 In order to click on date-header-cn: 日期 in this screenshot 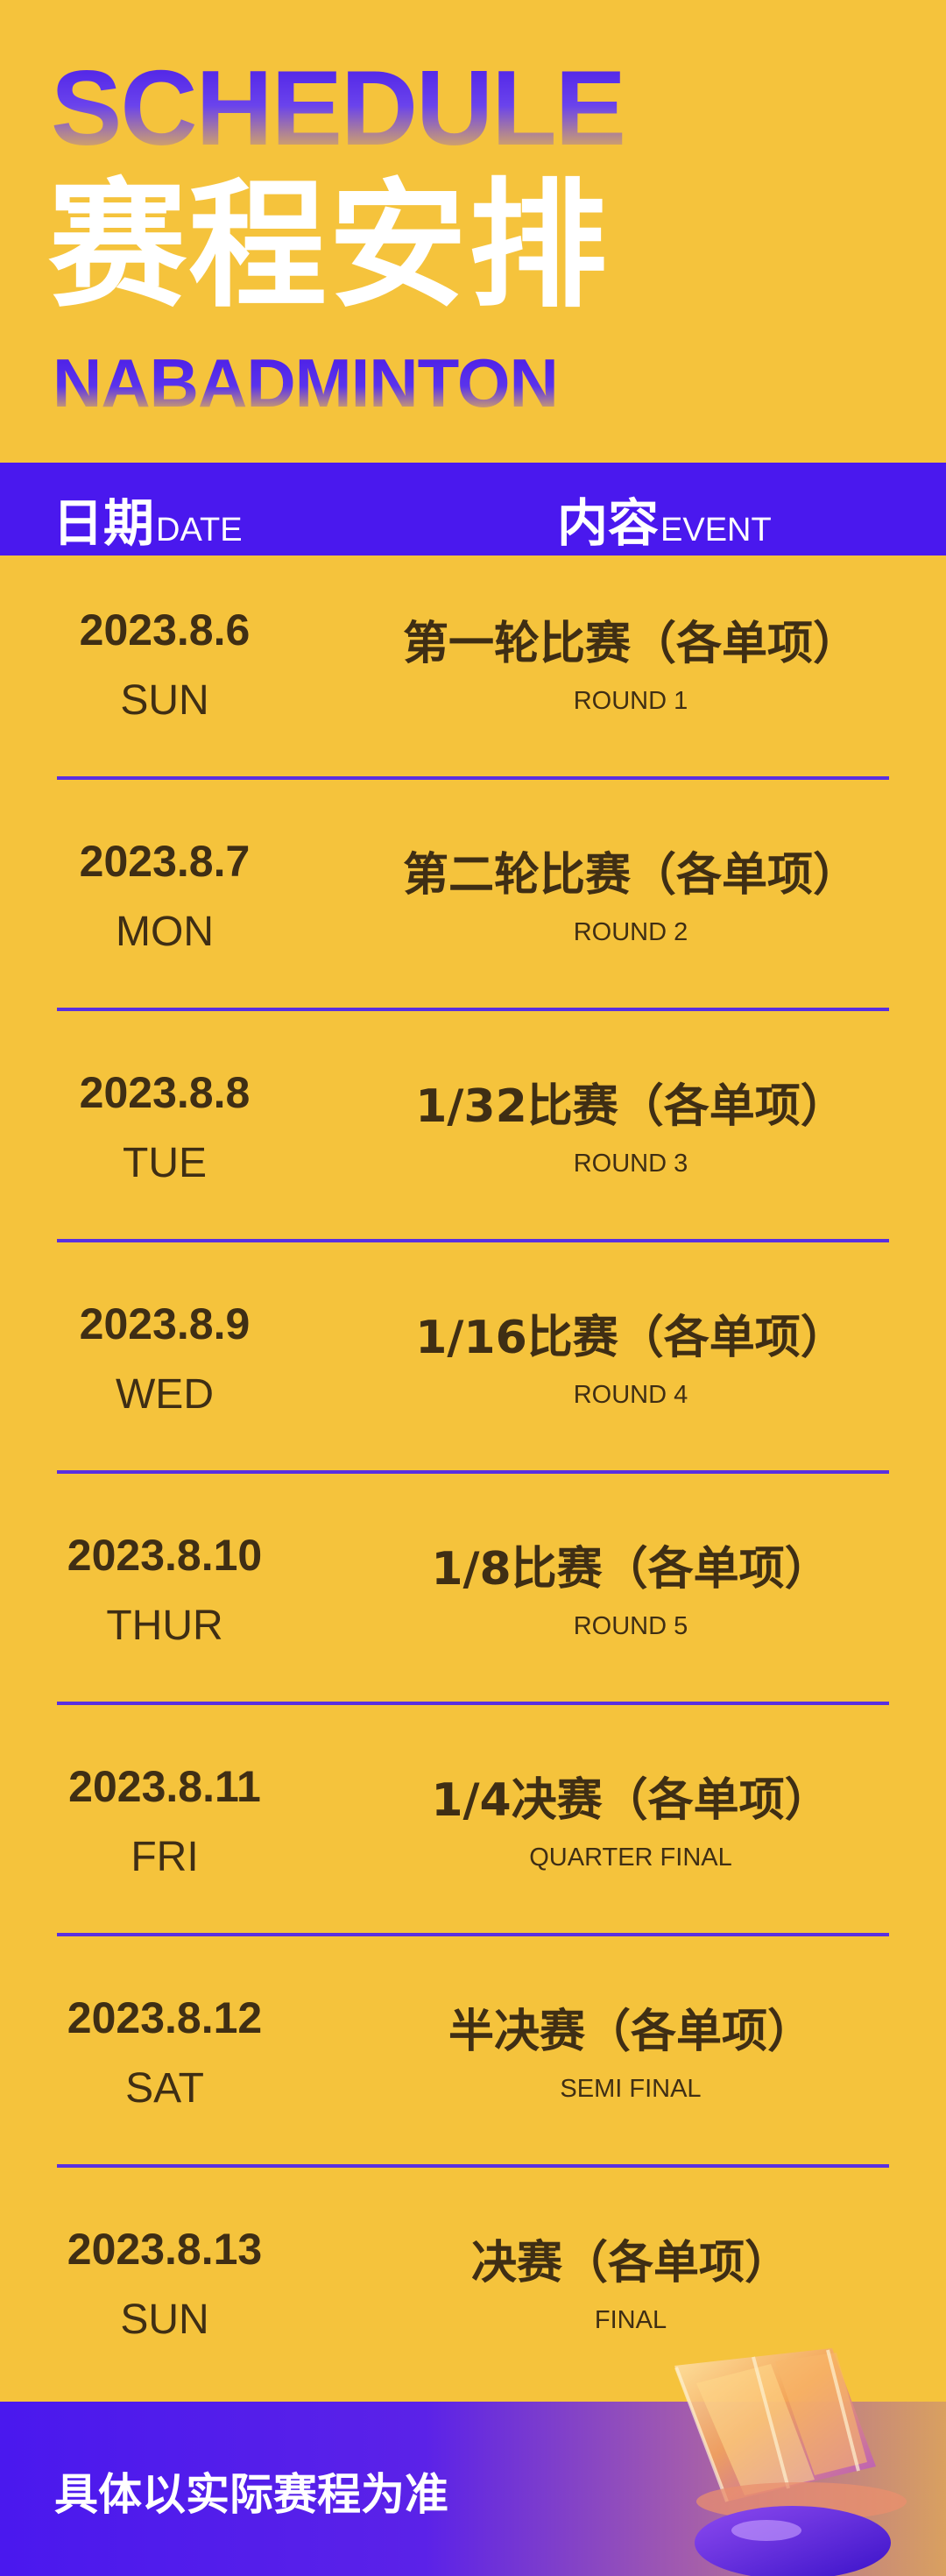, I will do `click(104, 523)`.